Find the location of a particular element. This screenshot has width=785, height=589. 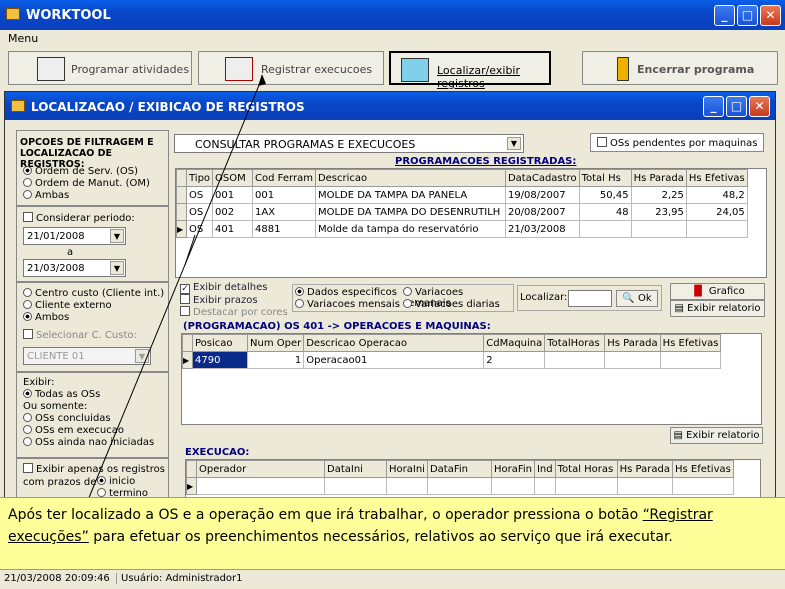

maximize-button: □ is located at coordinates (747, 15).